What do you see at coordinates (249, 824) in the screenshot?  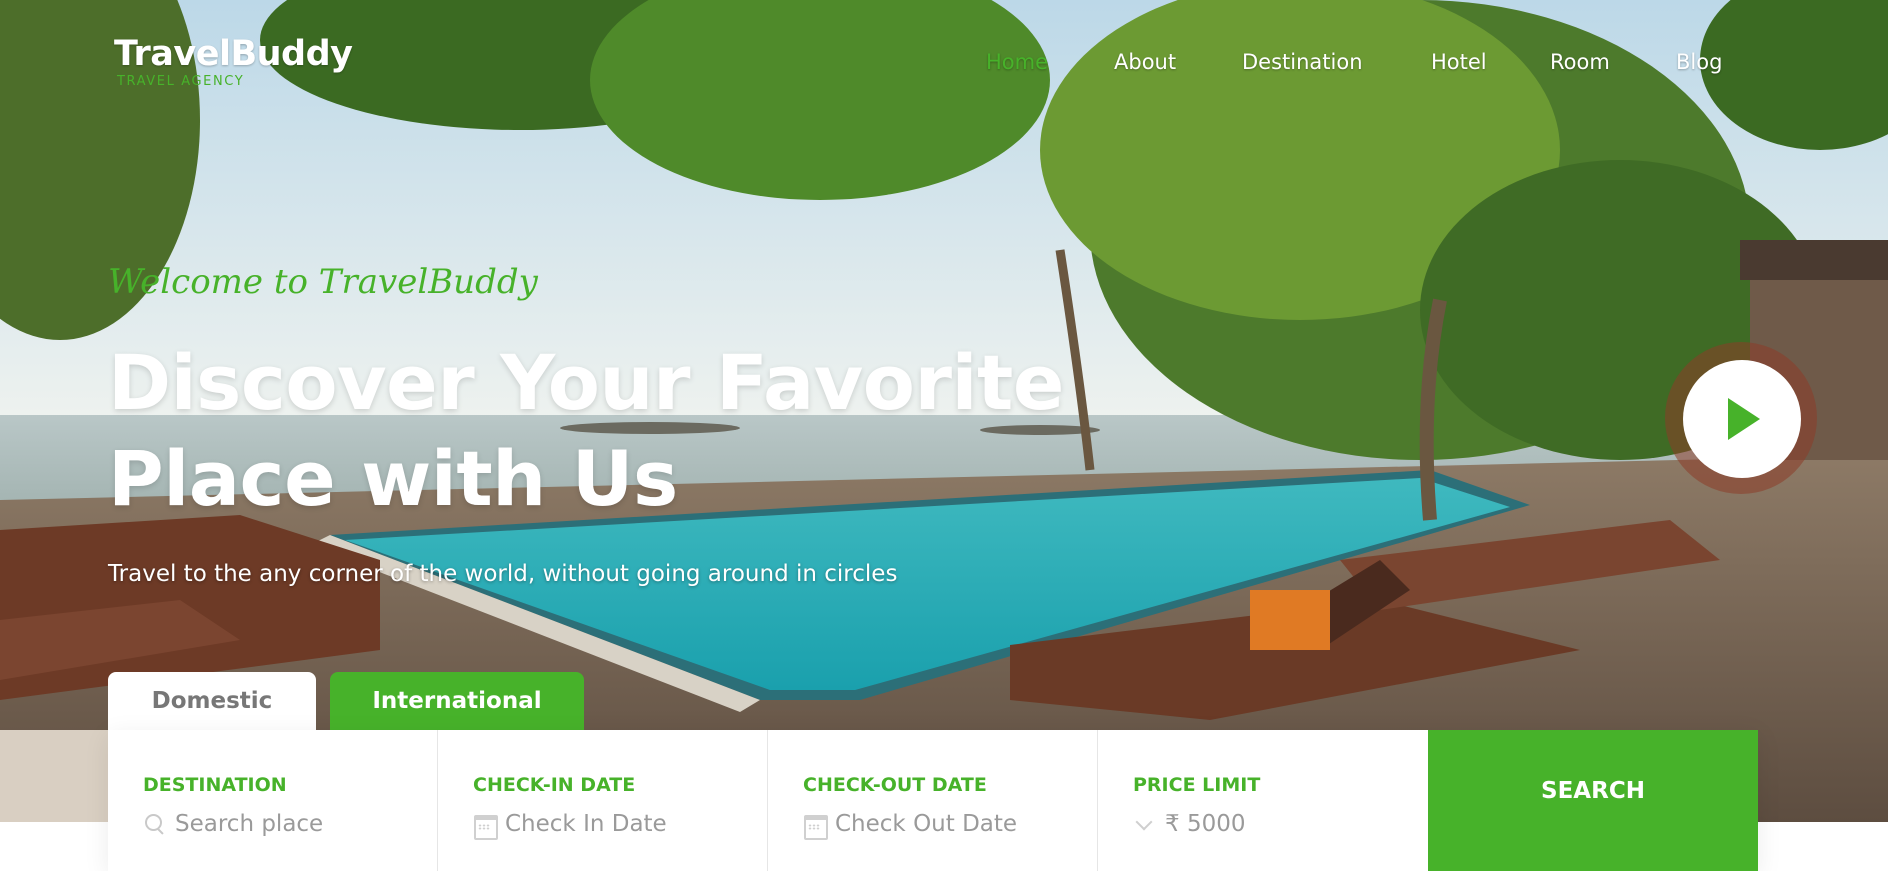 I see `destination-placeholder: Search place` at bounding box center [249, 824].